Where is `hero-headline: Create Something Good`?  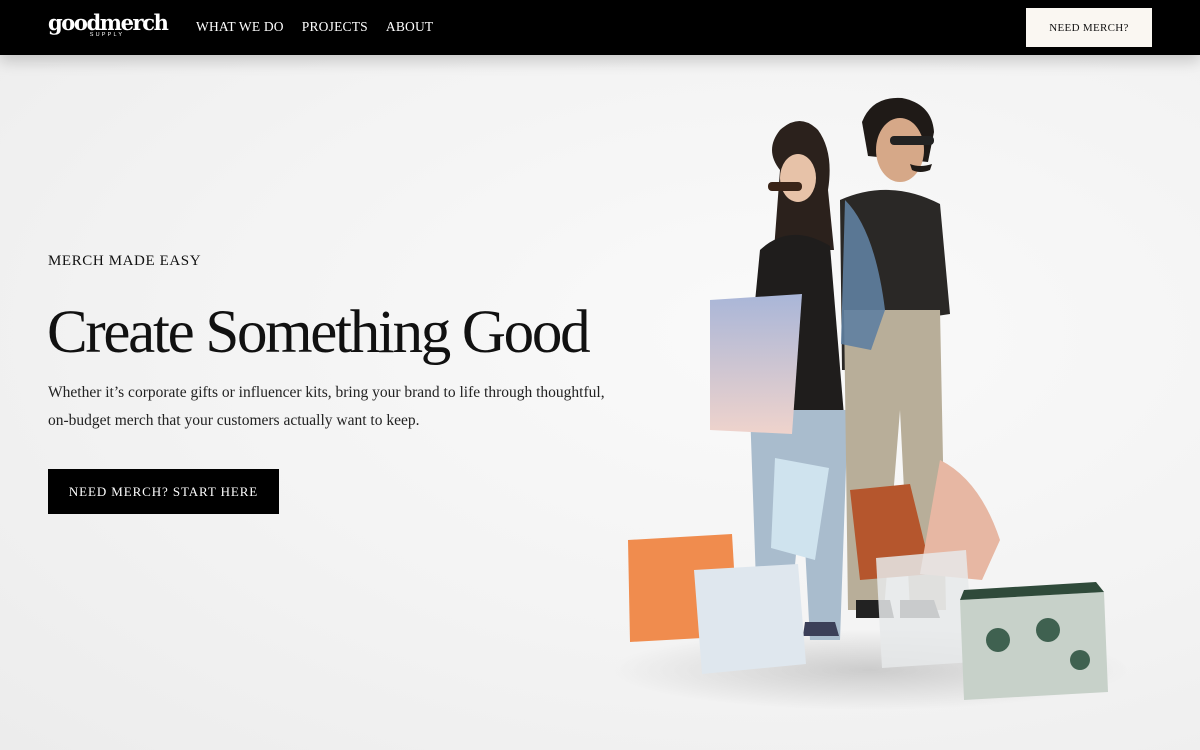 hero-headline: Create Something Good is located at coordinates (319, 332).